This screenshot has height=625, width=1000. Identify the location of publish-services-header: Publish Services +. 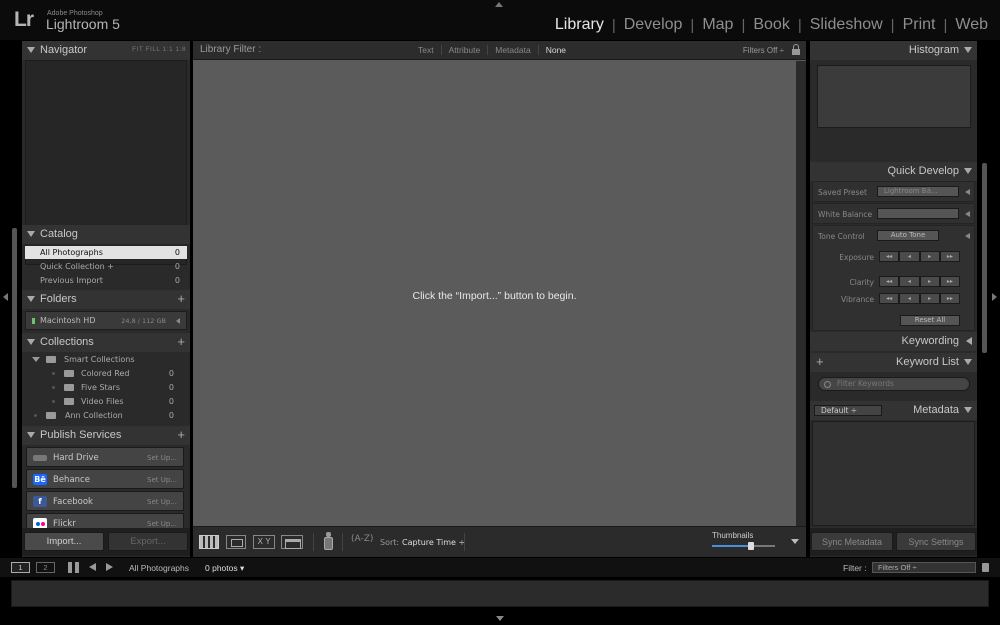
(106, 435).